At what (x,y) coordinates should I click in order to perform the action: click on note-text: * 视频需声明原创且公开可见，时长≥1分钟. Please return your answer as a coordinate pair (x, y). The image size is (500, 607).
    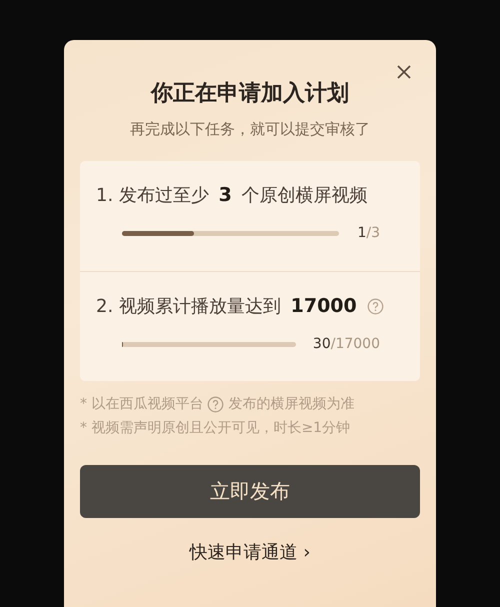
    Looking at the image, I should click on (215, 428).